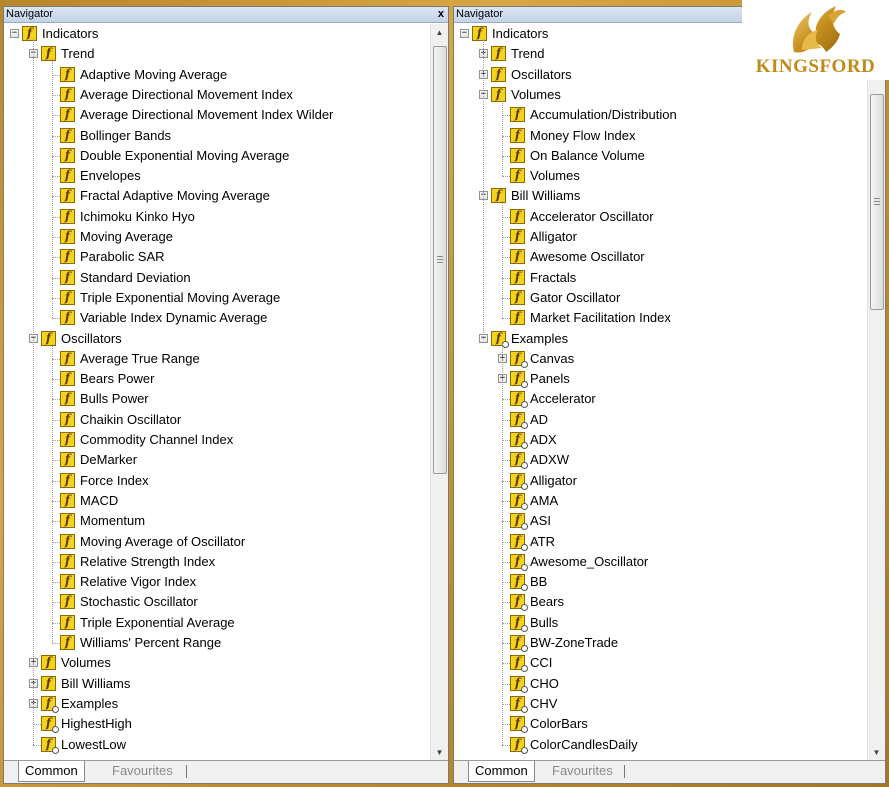  I want to click on tree-item: f ASI, so click(660, 521).